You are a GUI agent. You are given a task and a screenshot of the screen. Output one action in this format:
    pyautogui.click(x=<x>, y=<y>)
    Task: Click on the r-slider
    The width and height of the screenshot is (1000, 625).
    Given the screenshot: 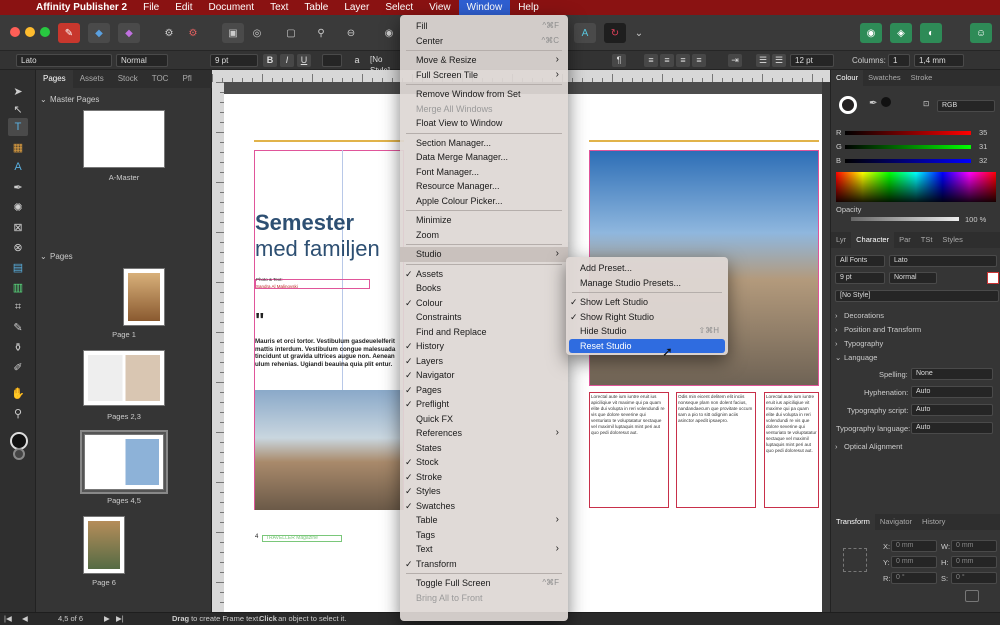 What is the action you would take?
    pyautogui.click(x=908, y=133)
    